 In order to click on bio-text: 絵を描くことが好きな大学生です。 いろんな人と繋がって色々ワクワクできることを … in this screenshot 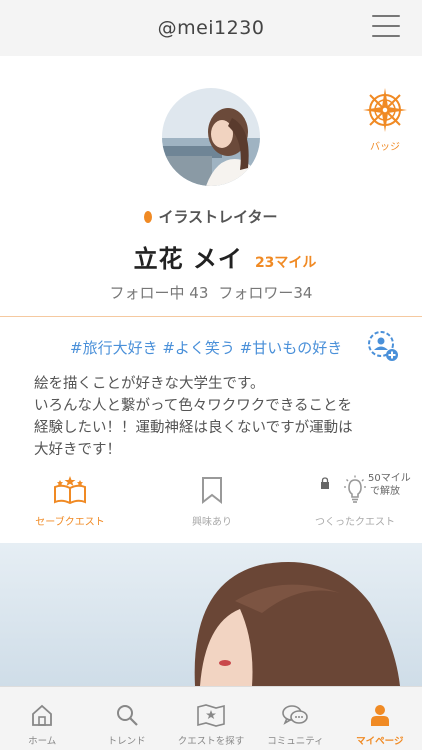, I will do `click(214, 417)`.